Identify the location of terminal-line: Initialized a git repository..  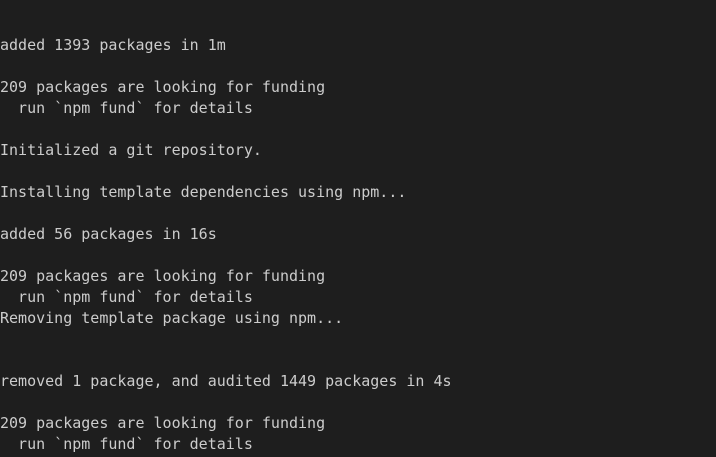
(131, 150).